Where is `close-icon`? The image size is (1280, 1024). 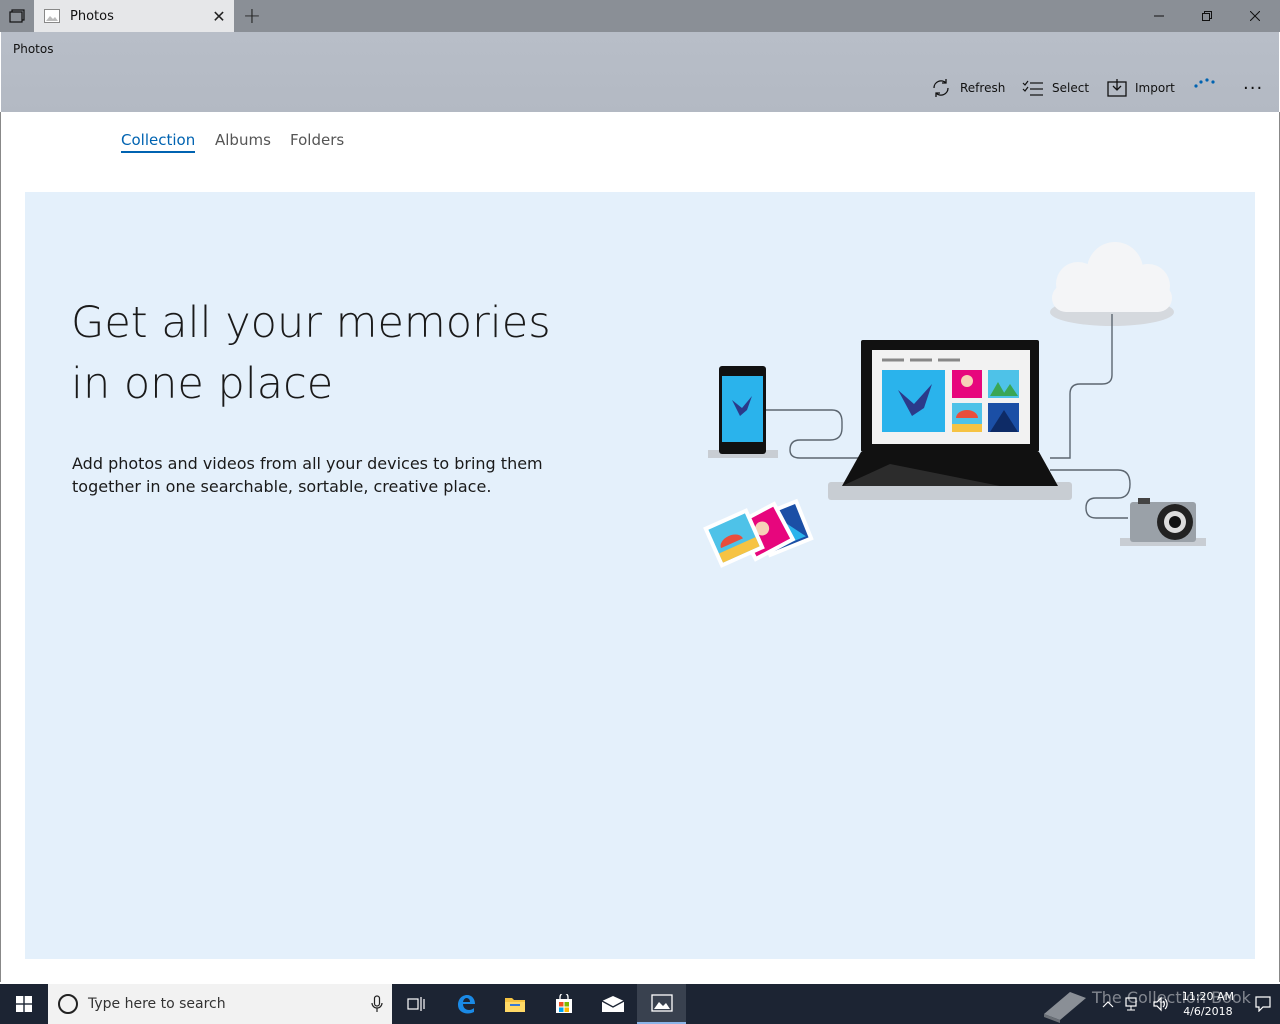
close-icon is located at coordinates (1255, 16).